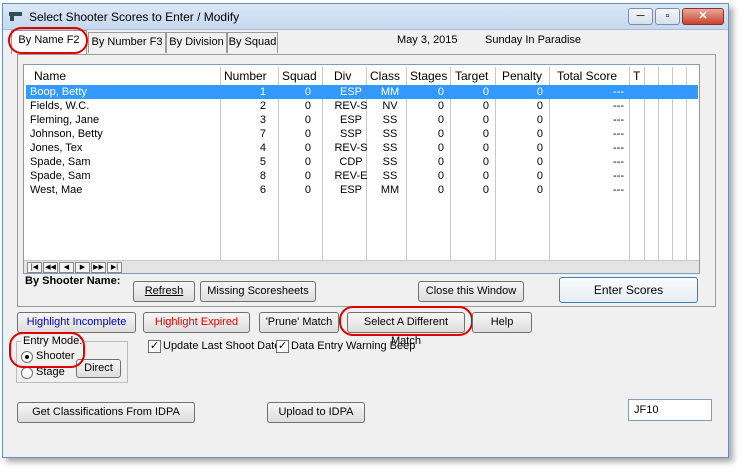 Image resolution: width=742 pixels, height=469 pixels. Describe the element at coordinates (350, 120) in the screenshot. I see `cell-div: ESP` at that location.